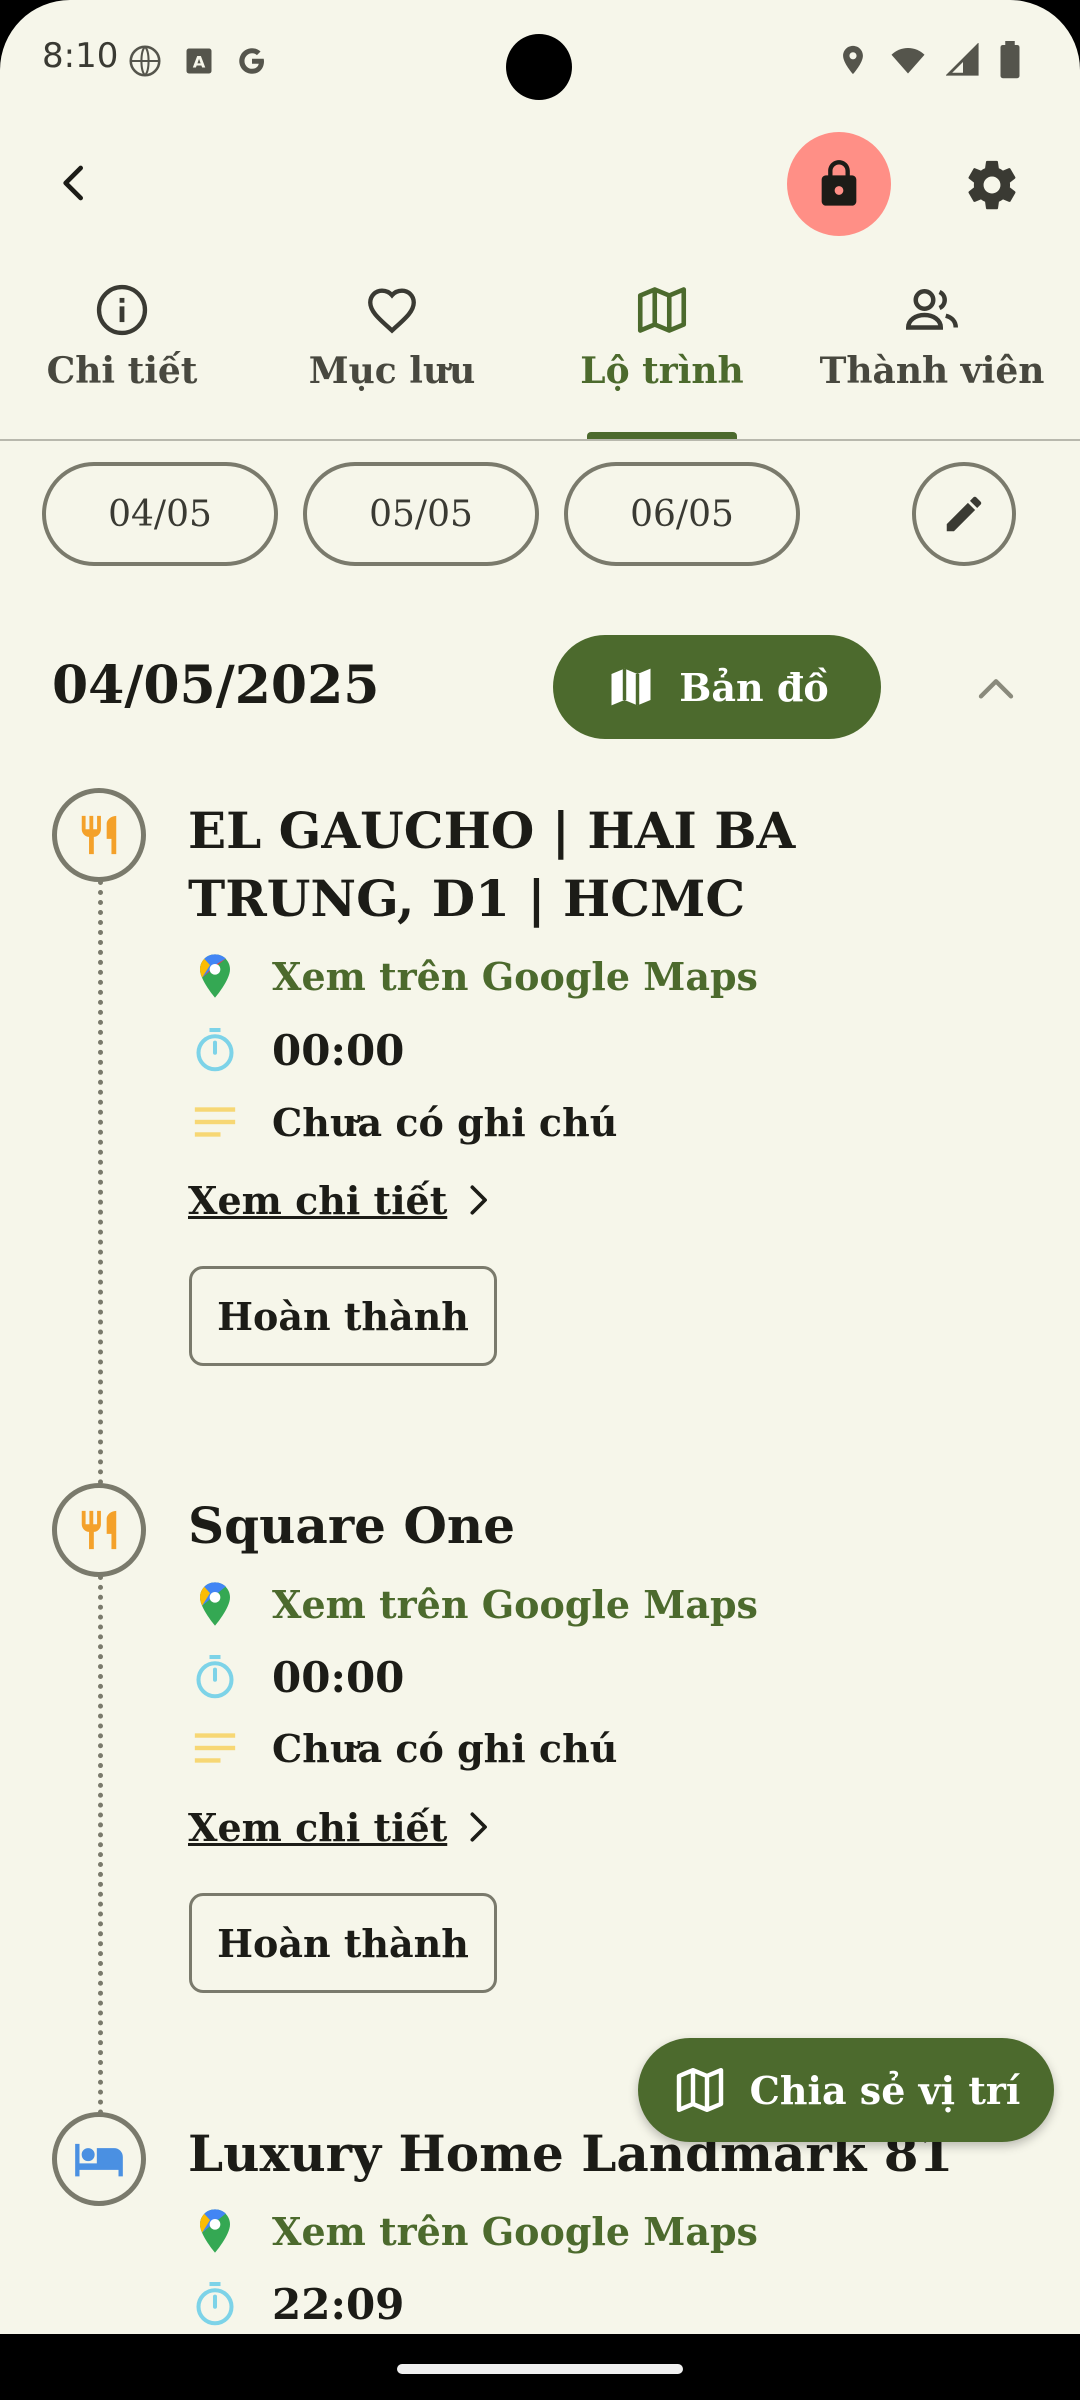  I want to click on heart-icon, so click(392, 311).